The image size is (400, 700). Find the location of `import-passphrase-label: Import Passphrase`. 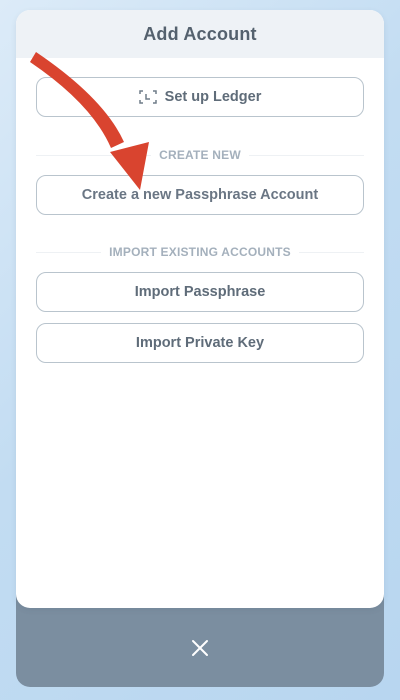

import-passphrase-label: Import Passphrase is located at coordinates (200, 292).